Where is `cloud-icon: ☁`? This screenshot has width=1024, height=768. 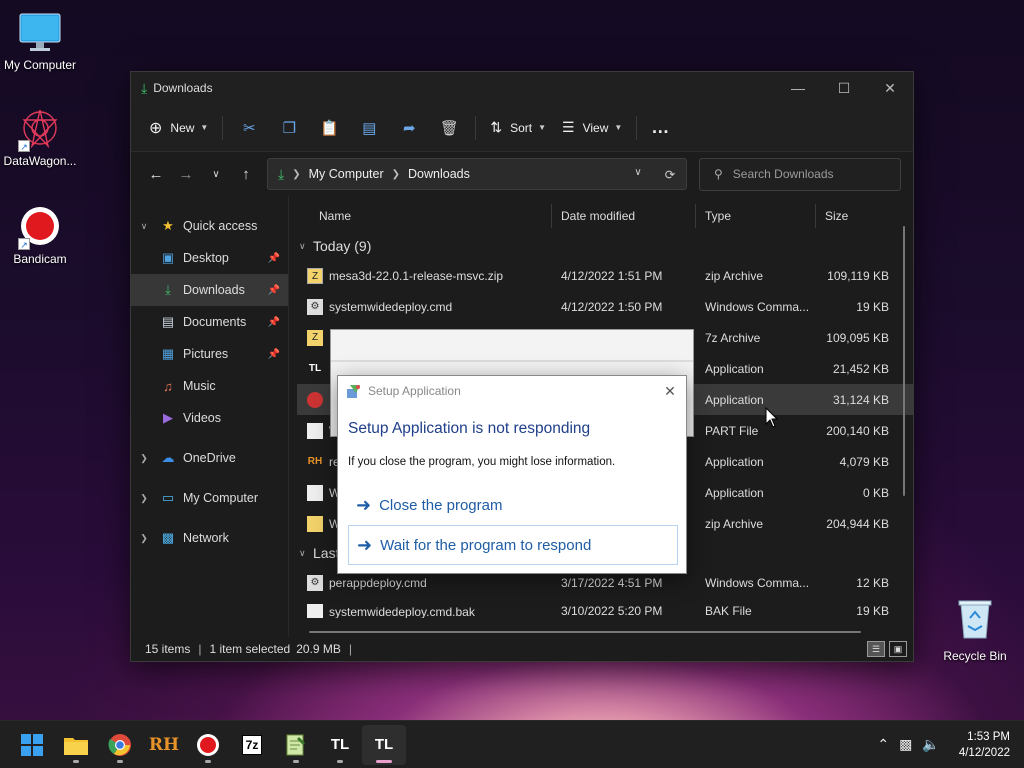
cloud-icon: ☁ is located at coordinates (168, 457).